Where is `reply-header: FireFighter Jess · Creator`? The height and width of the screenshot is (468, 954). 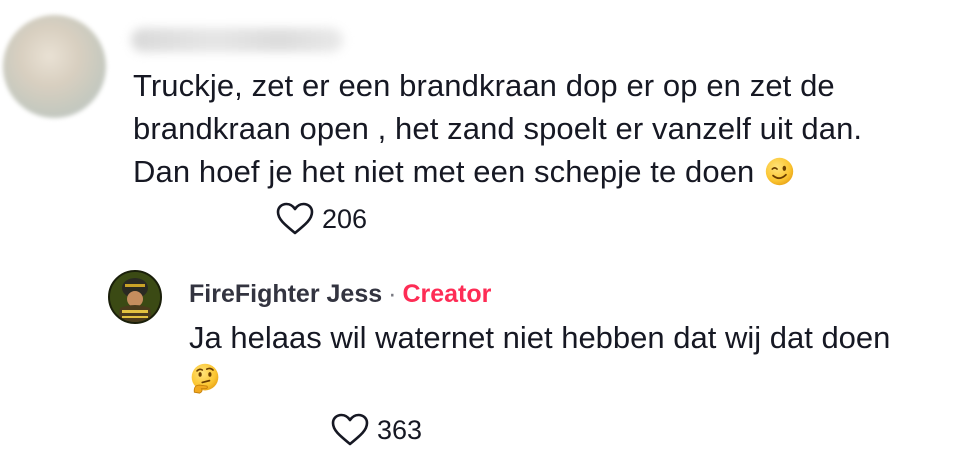
reply-header: FireFighter Jess · Creator is located at coordinates (340, 294).